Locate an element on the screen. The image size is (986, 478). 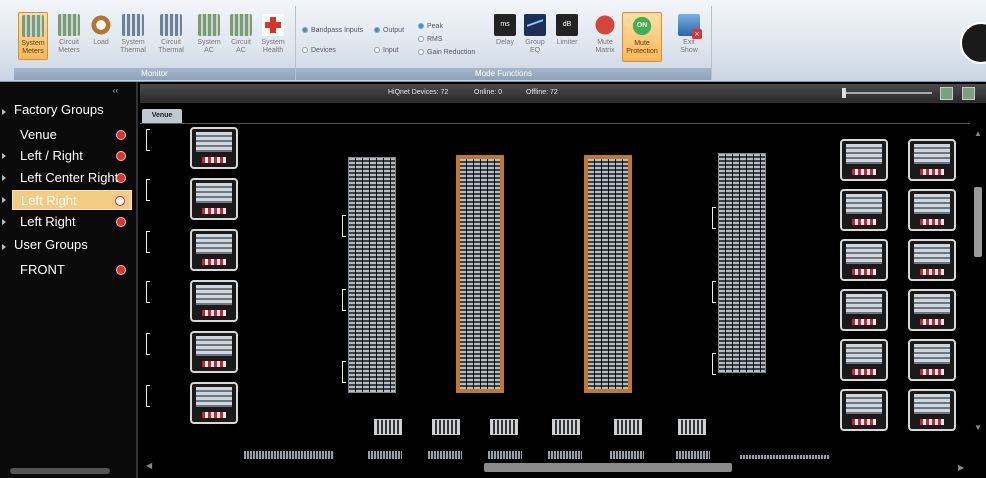
zoom-reset-icon is located at coordinates (968, 93).